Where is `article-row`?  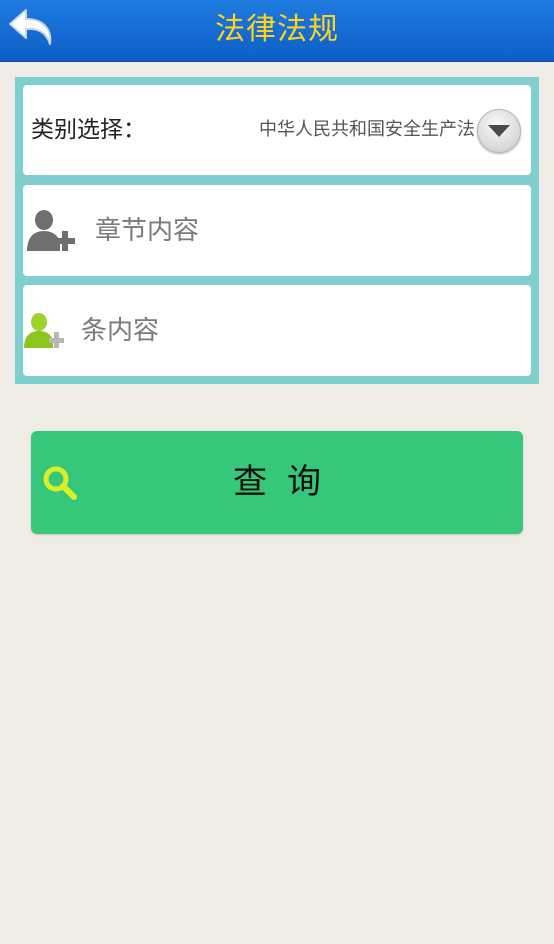
article-row is located at coordinates (277, 330).